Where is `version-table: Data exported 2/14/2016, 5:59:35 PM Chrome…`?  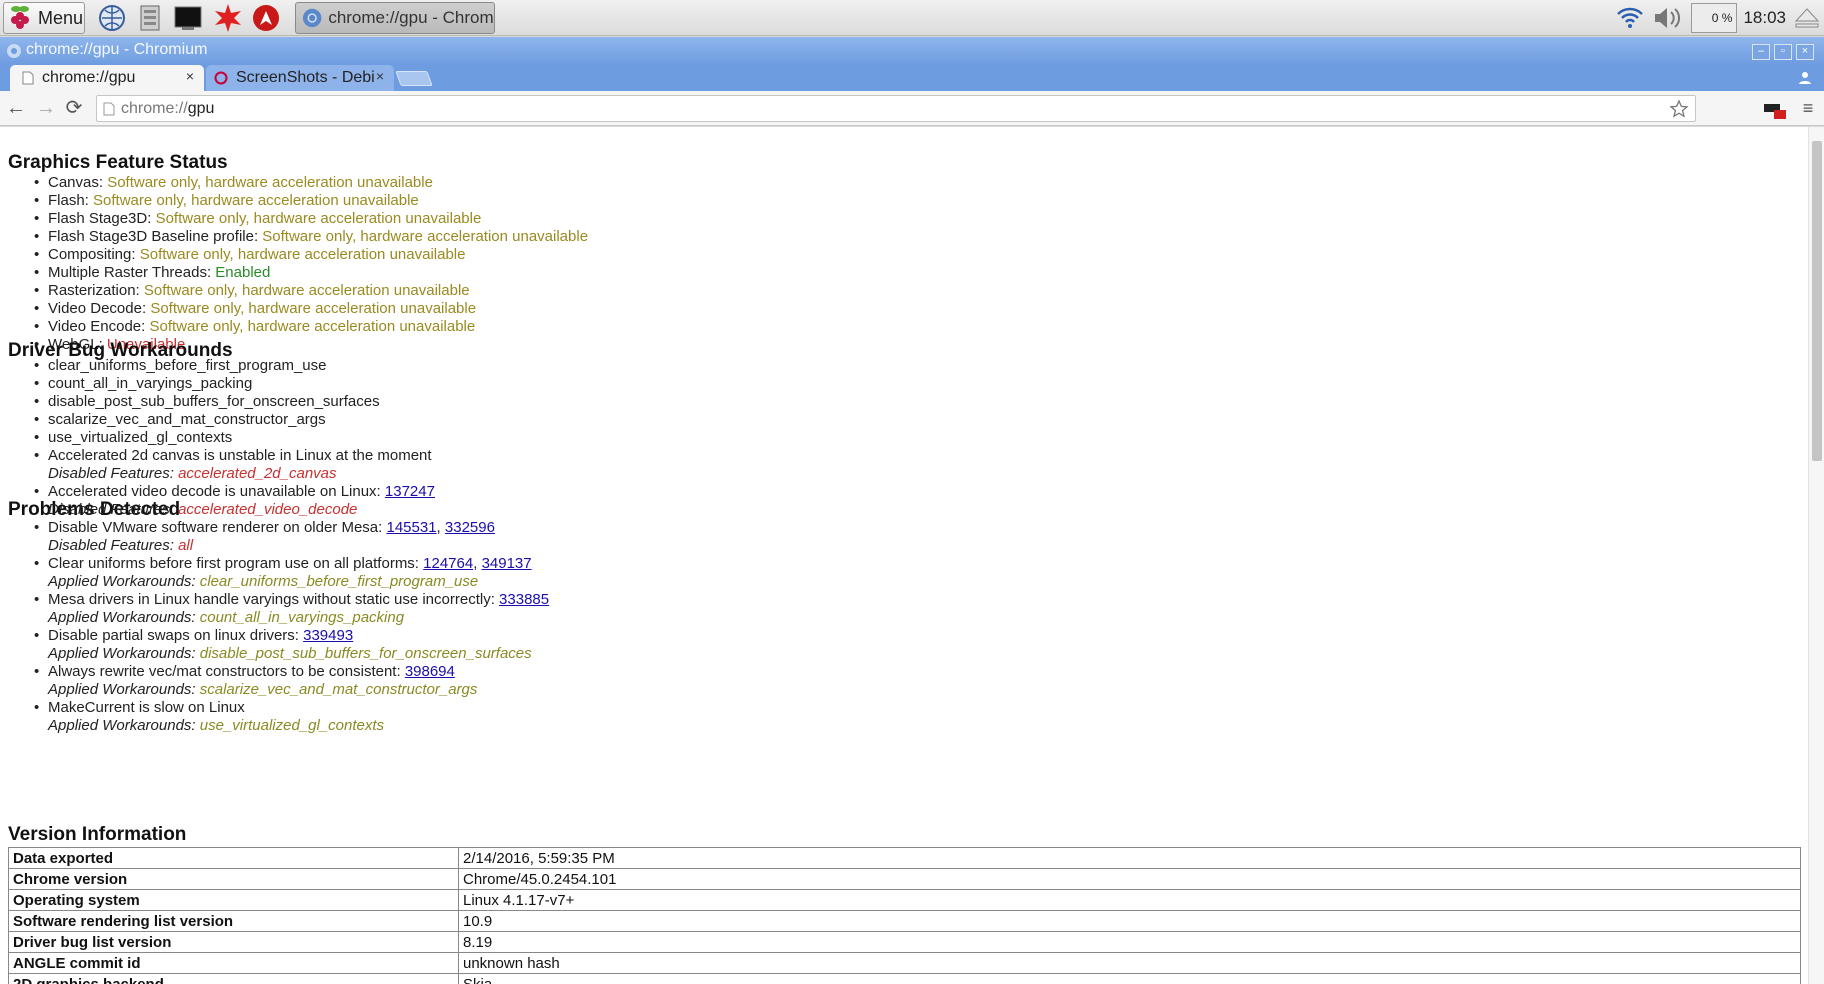 version-table: Data exported 2/14/2016, 5:59:35 PM Chrome… is located at coordinates (904, 915).